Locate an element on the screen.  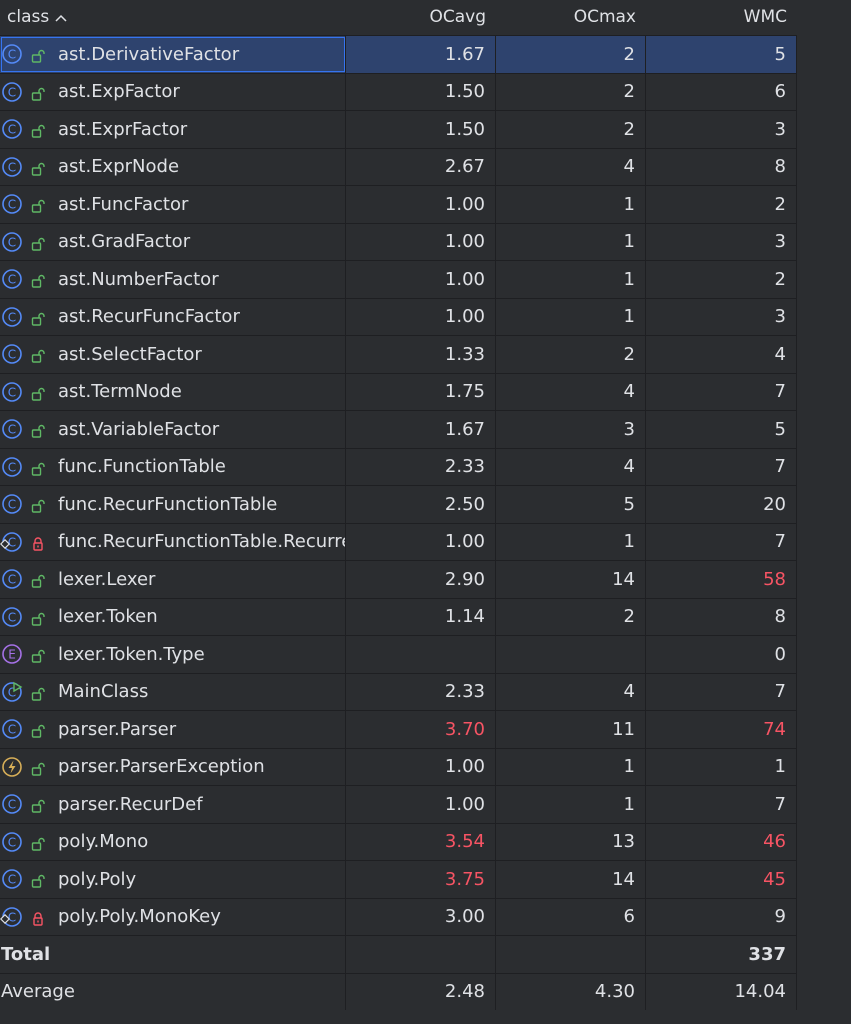
ocavg-cell: 1.14 is located at coordinates (421, 616).